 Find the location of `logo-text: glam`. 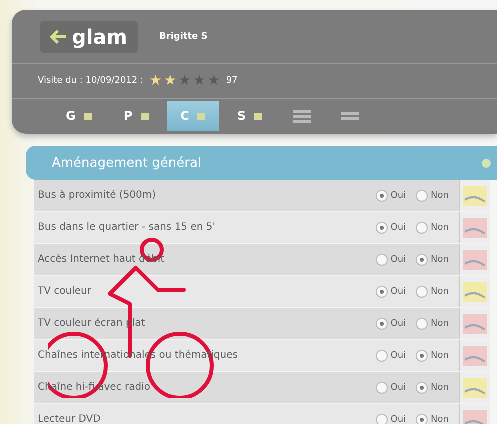

logo-text: glam is located at coordinates (100, 36).